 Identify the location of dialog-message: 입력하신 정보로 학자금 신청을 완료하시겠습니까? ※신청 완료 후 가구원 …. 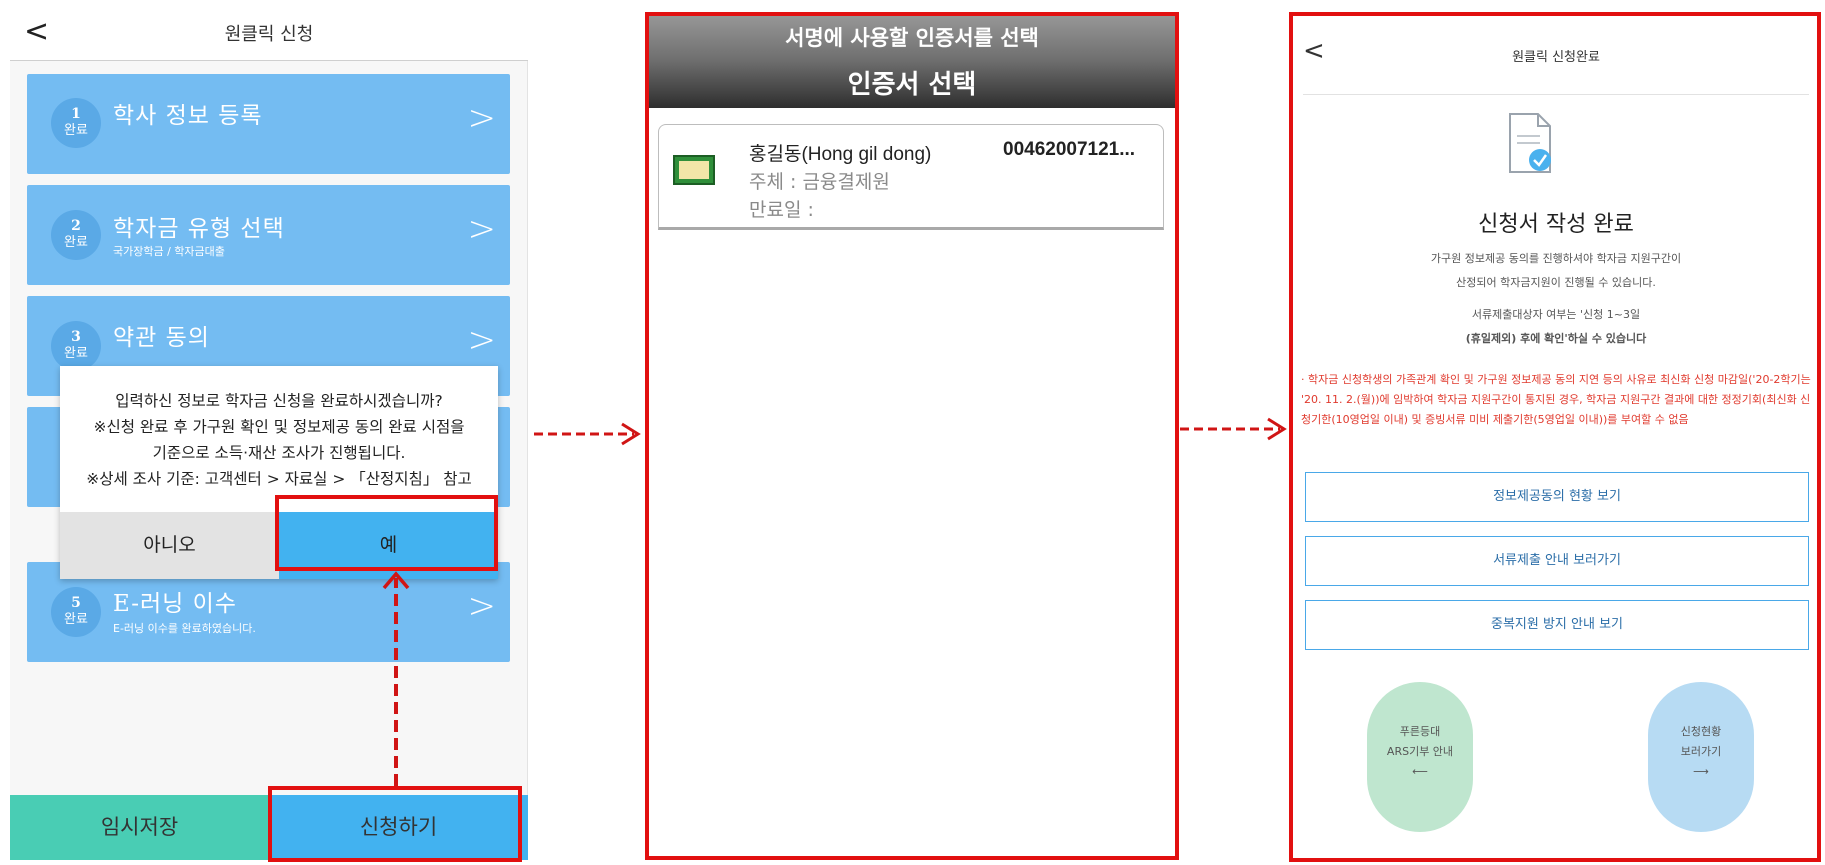
(279, 440).